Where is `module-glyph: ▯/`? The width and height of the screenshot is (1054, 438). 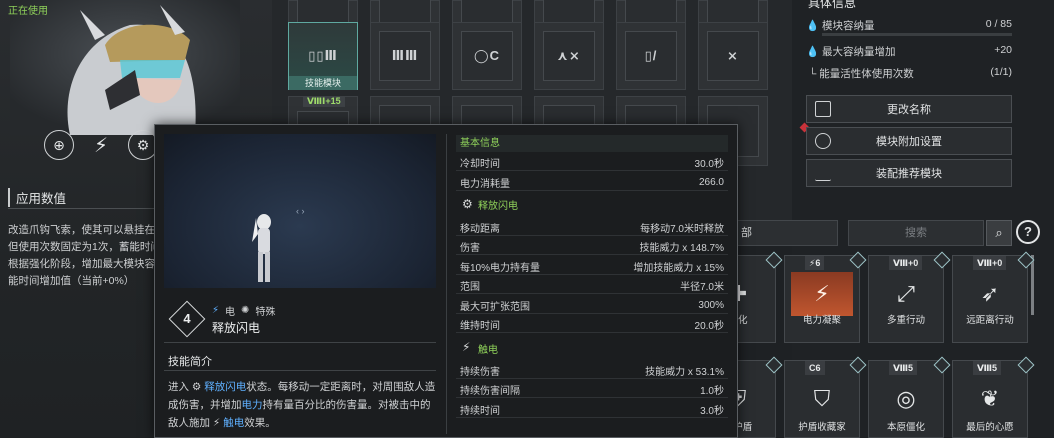
module-glyph: ▯/ is located at coordinates (651, 56).